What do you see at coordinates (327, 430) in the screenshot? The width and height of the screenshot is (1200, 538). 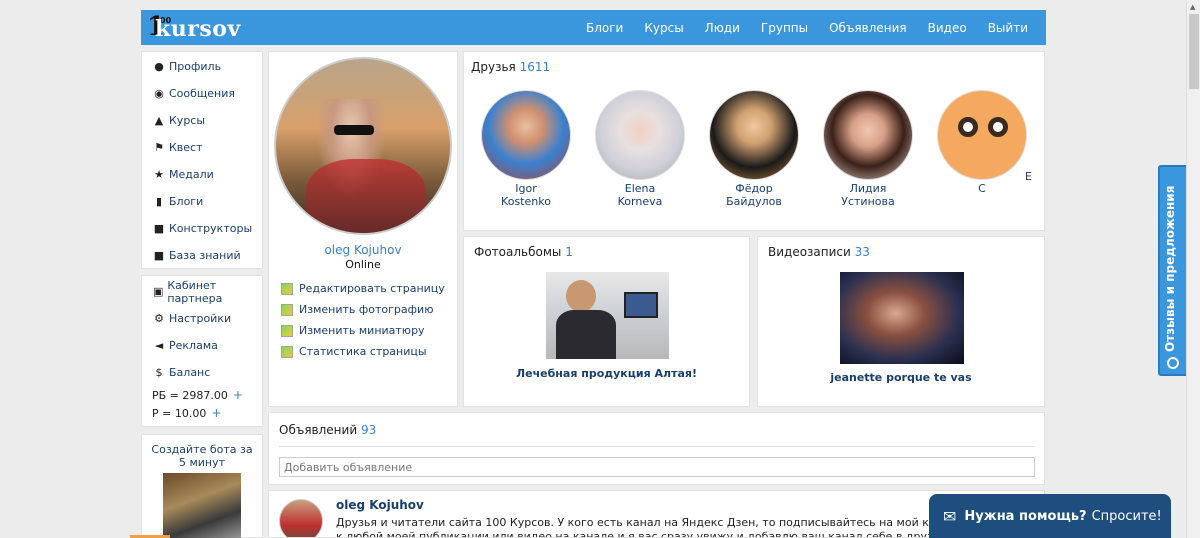 I see `ads-title: Объявлений 93` at bounding box center [327, 430].